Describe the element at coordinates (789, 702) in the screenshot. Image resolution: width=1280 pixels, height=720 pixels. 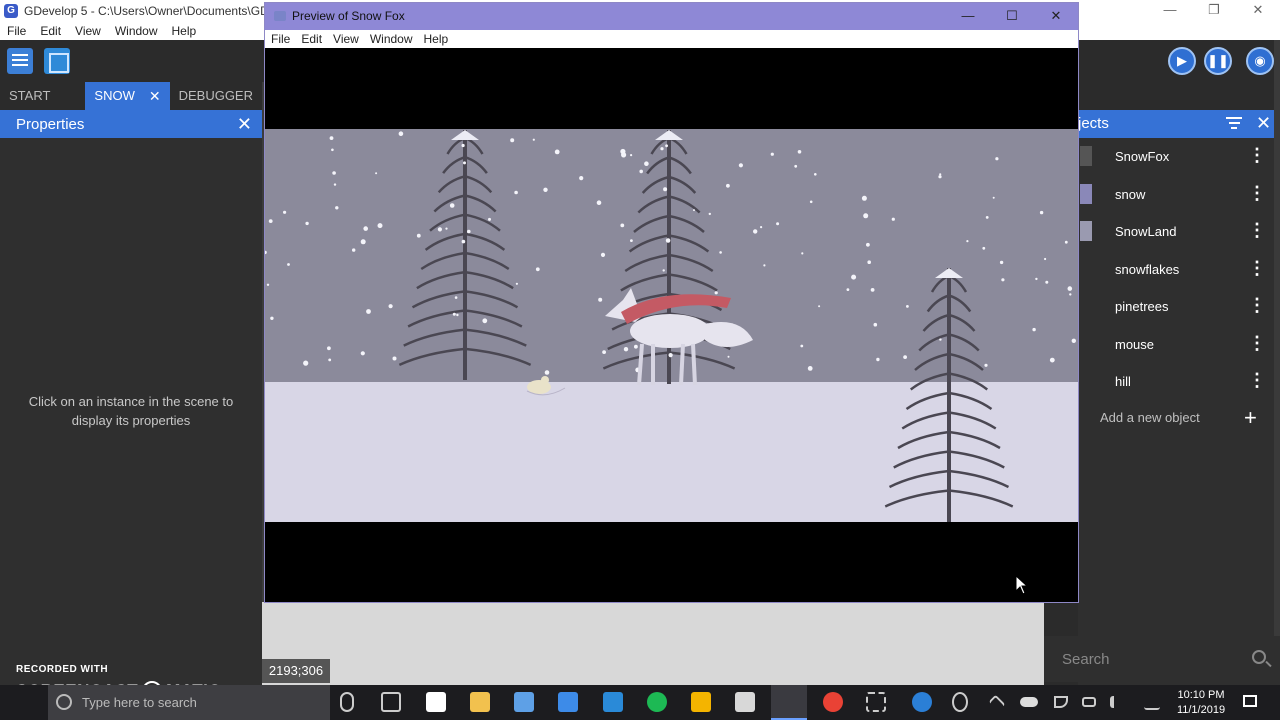
I see `gdevelop-taskbar-icon` at that location.